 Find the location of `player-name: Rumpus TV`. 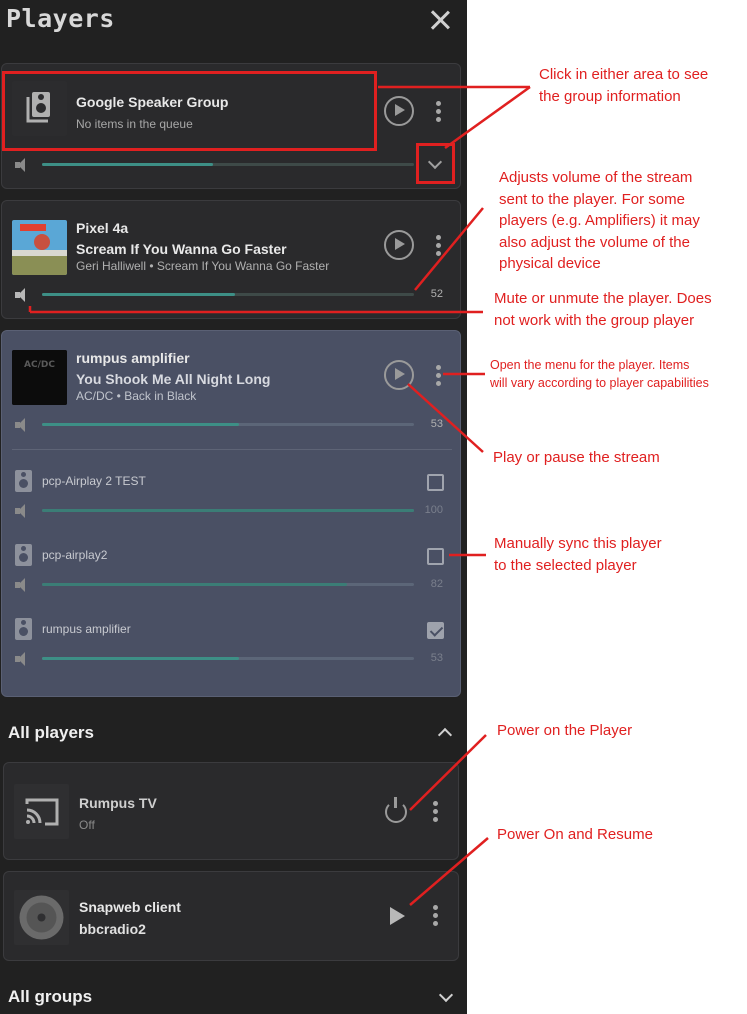

player-name: Rumpus TV is located at coordinates (118, 803).